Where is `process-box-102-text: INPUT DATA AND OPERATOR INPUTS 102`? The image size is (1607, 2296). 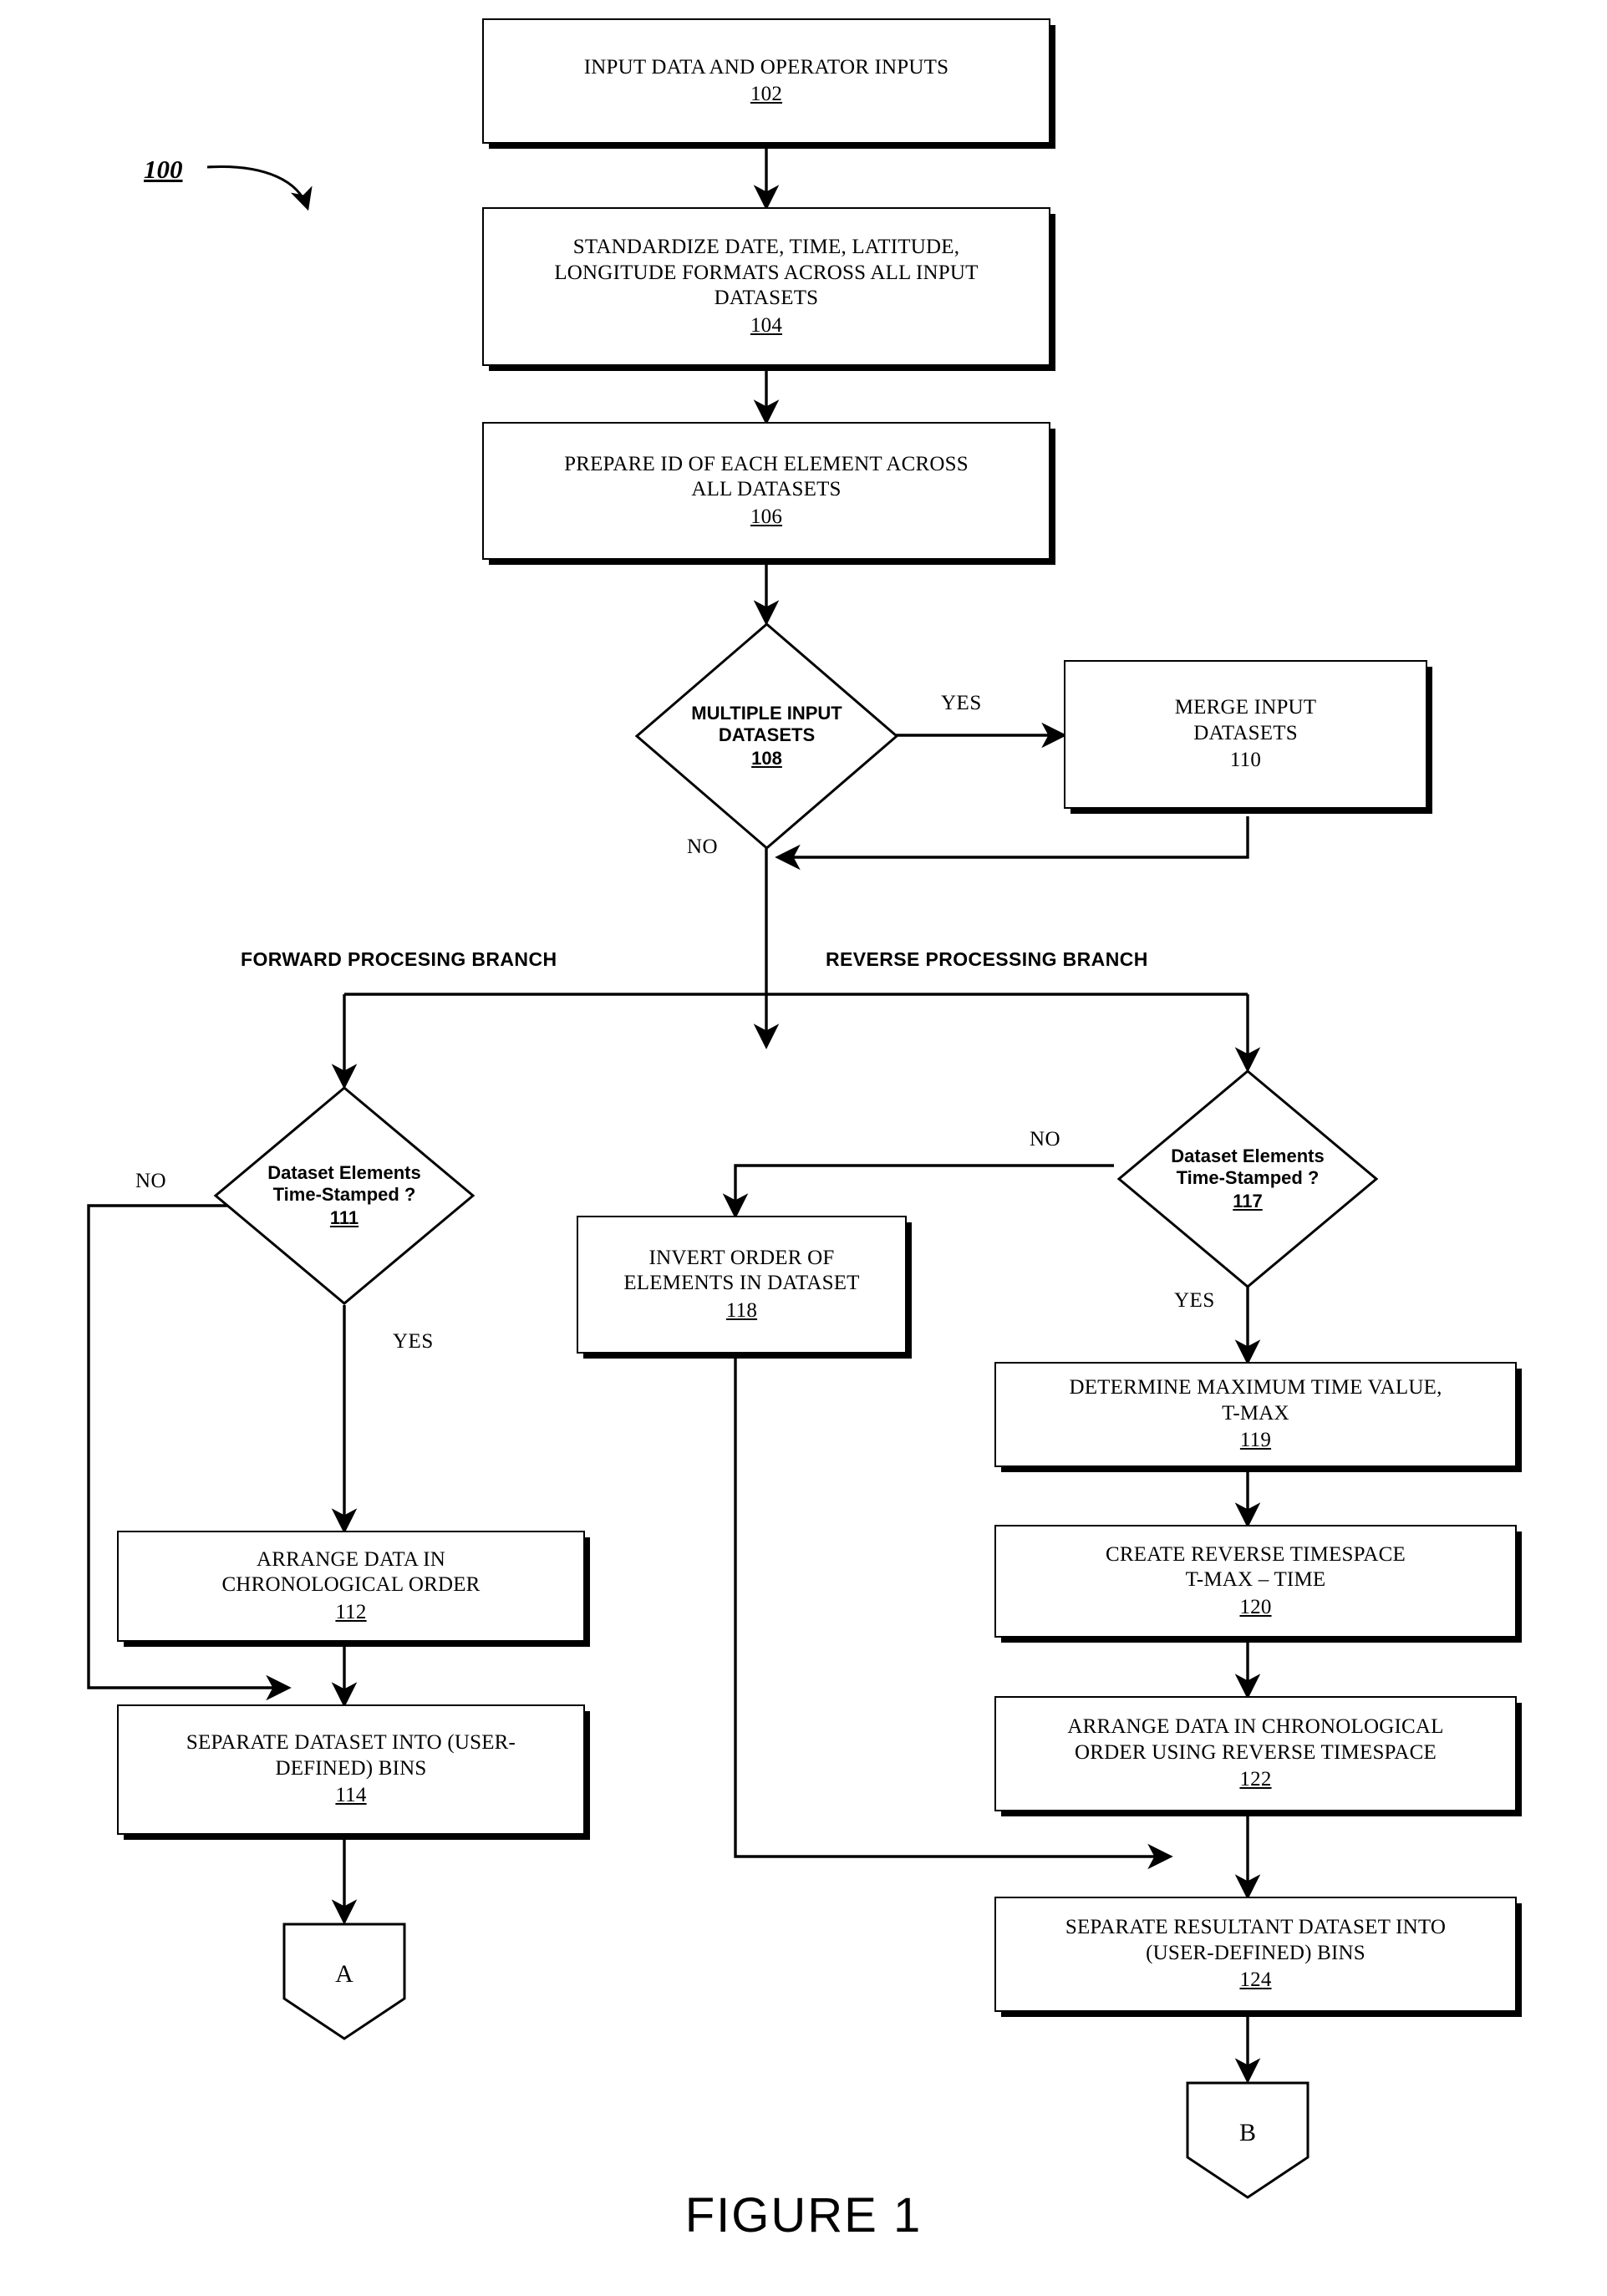 process-box-102-text: INPUT DATA AND OPERATOR INPUTS 102 is located at coordinates (766, 81).